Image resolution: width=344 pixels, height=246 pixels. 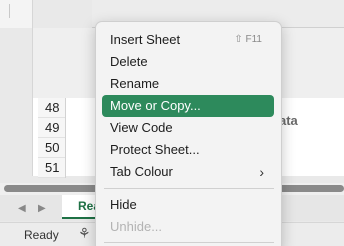 I want to click on menu-item-hide: Hide, so click(x=188, y=205).